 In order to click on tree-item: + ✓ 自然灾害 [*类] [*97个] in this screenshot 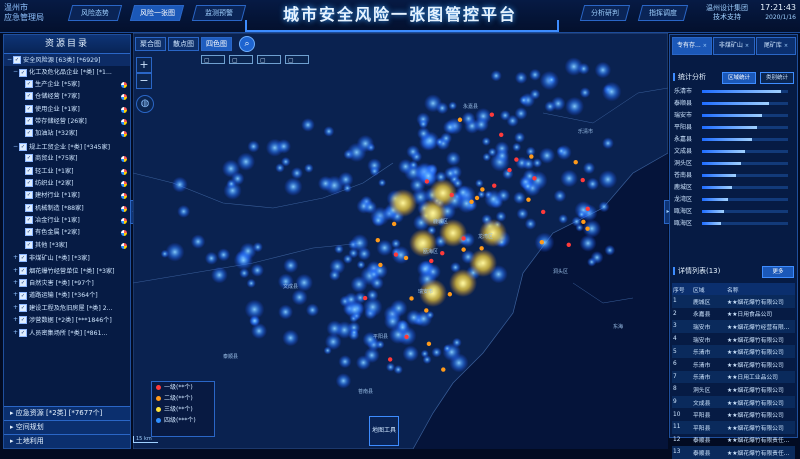, I will do `click(67, 283)`.